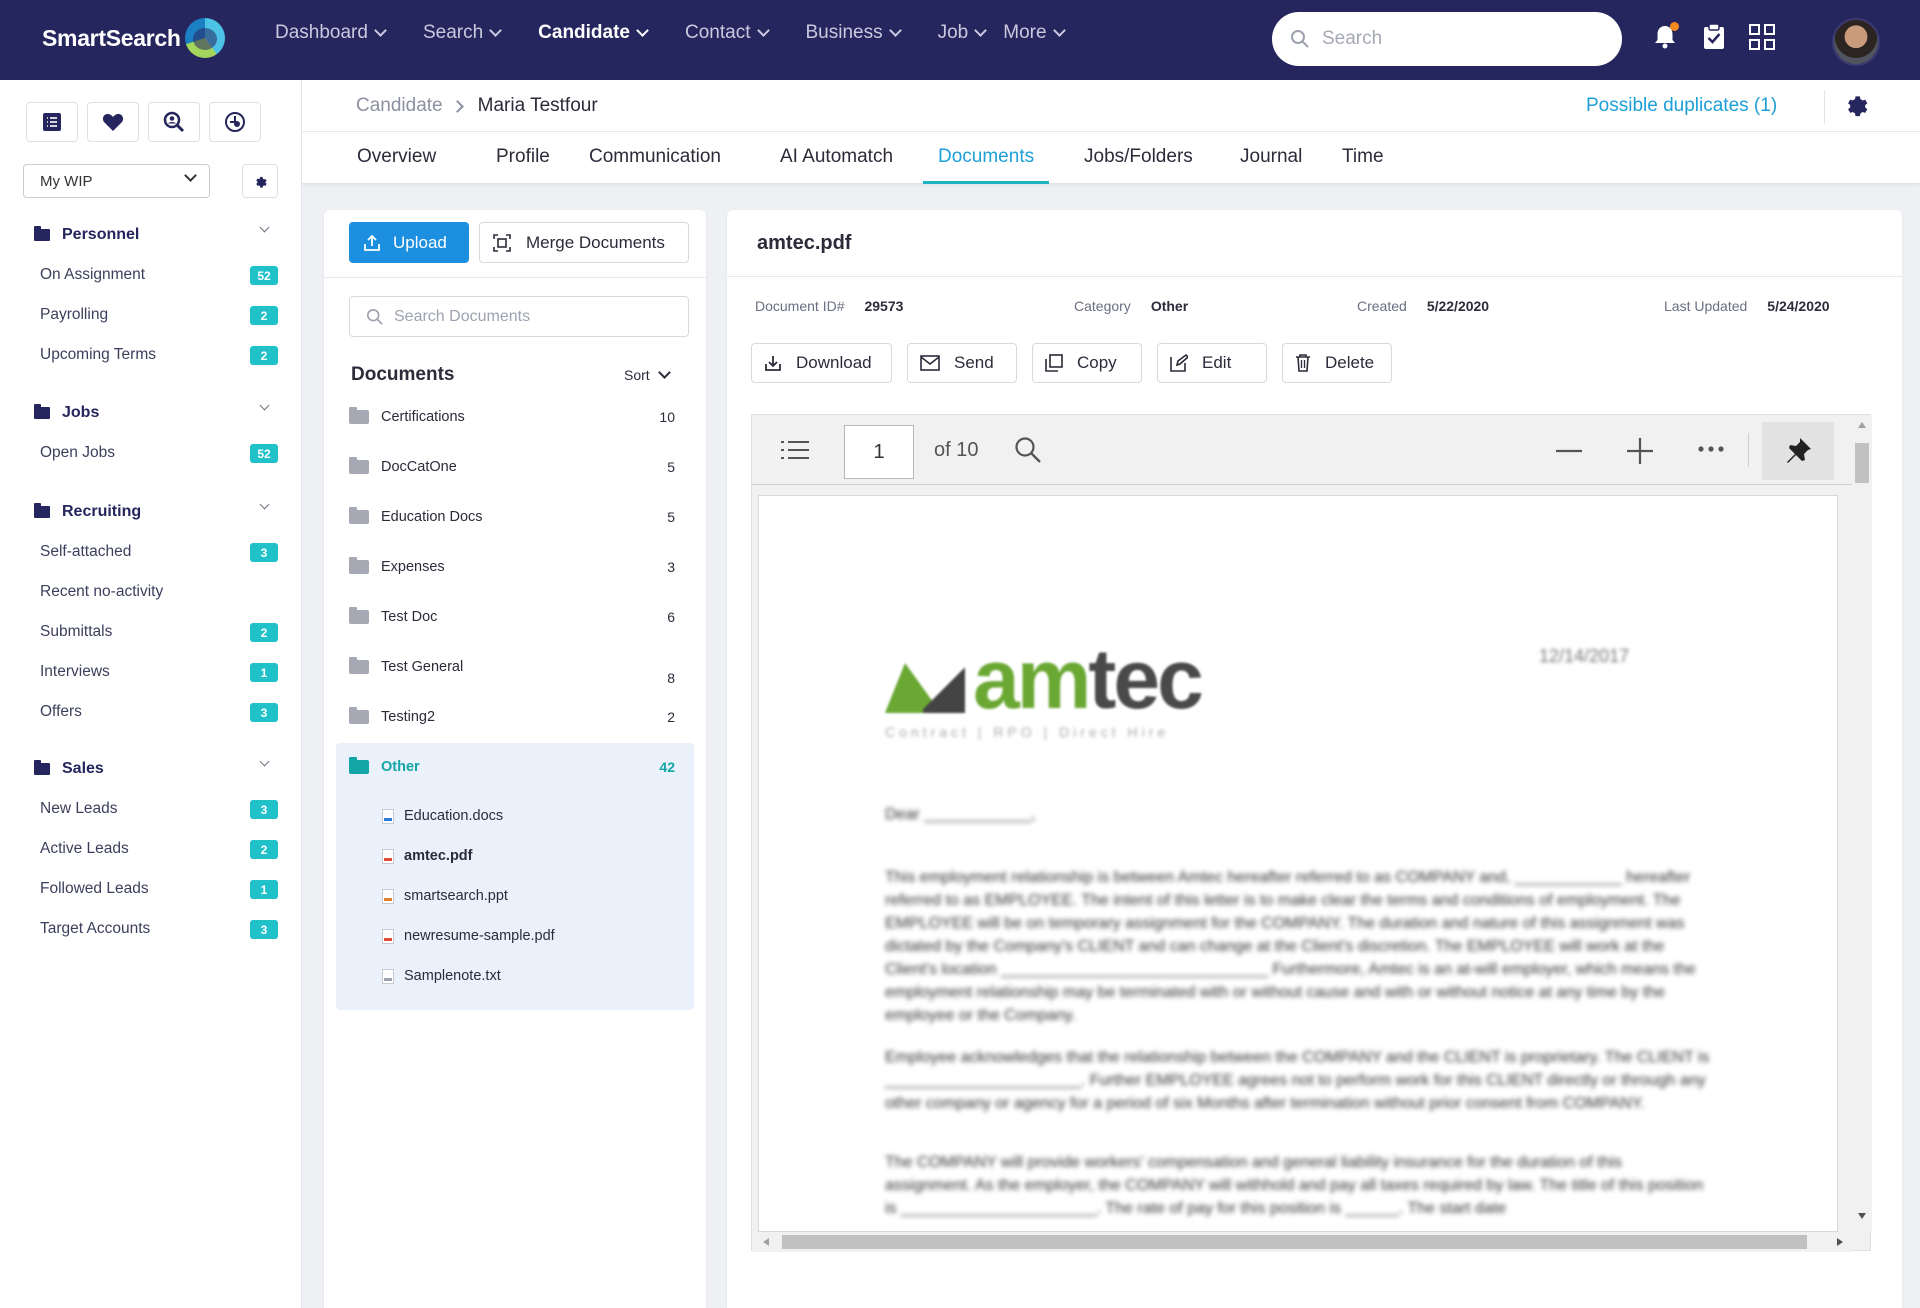 Image resolution: width=1920 pixels, height=1308 pixels. I want to click on possible-duplicates-link: Possible duplicates (1), so click(1681, 106).